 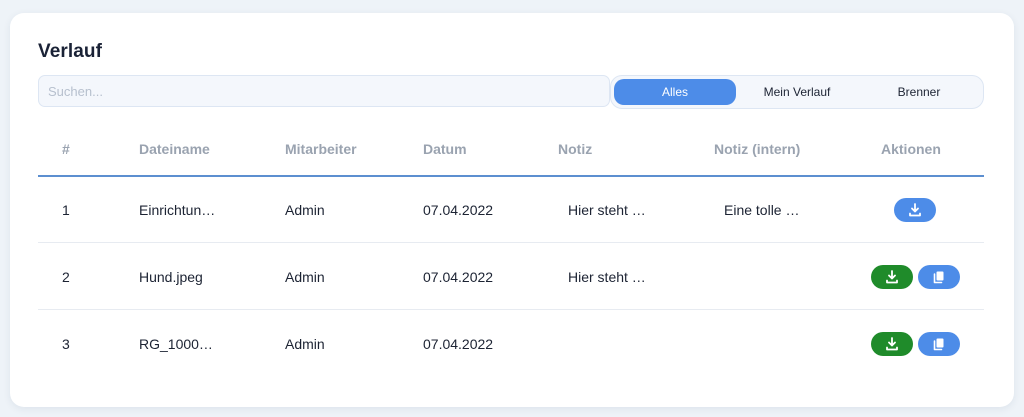 I want to click on column-header-internal-note: Notiz (intern), so click(x=757, y=149).